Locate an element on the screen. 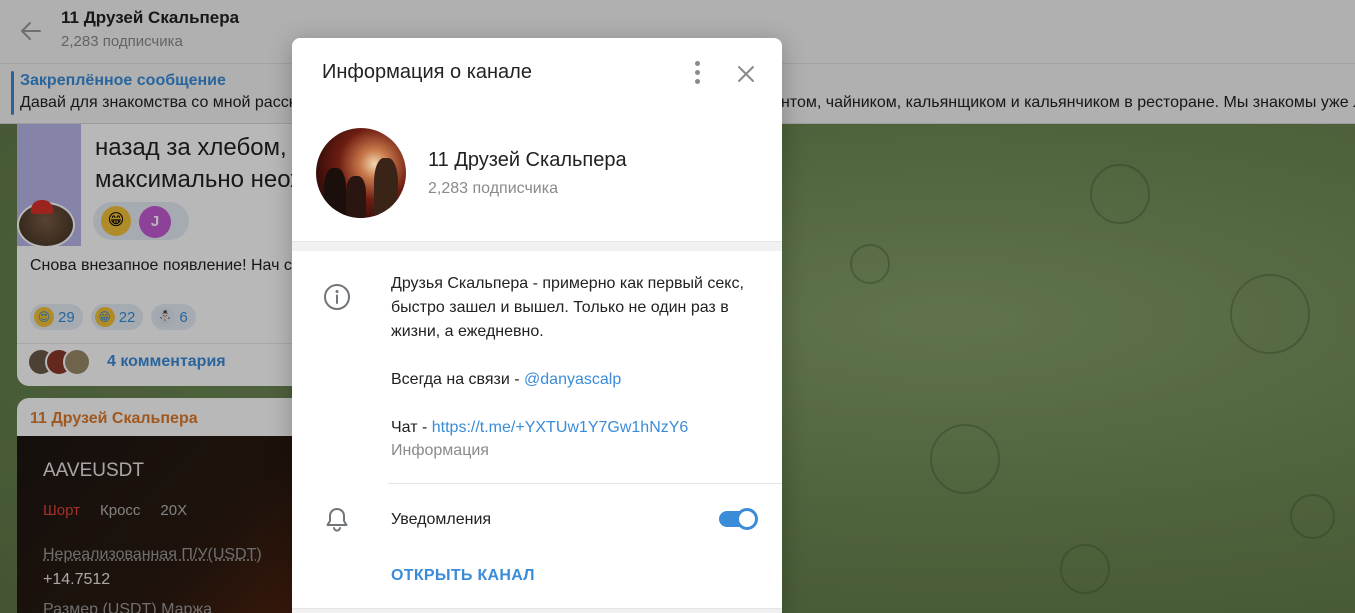 This screenshot has width=1355, height=613. close-button is located at coordinates (746, 74).